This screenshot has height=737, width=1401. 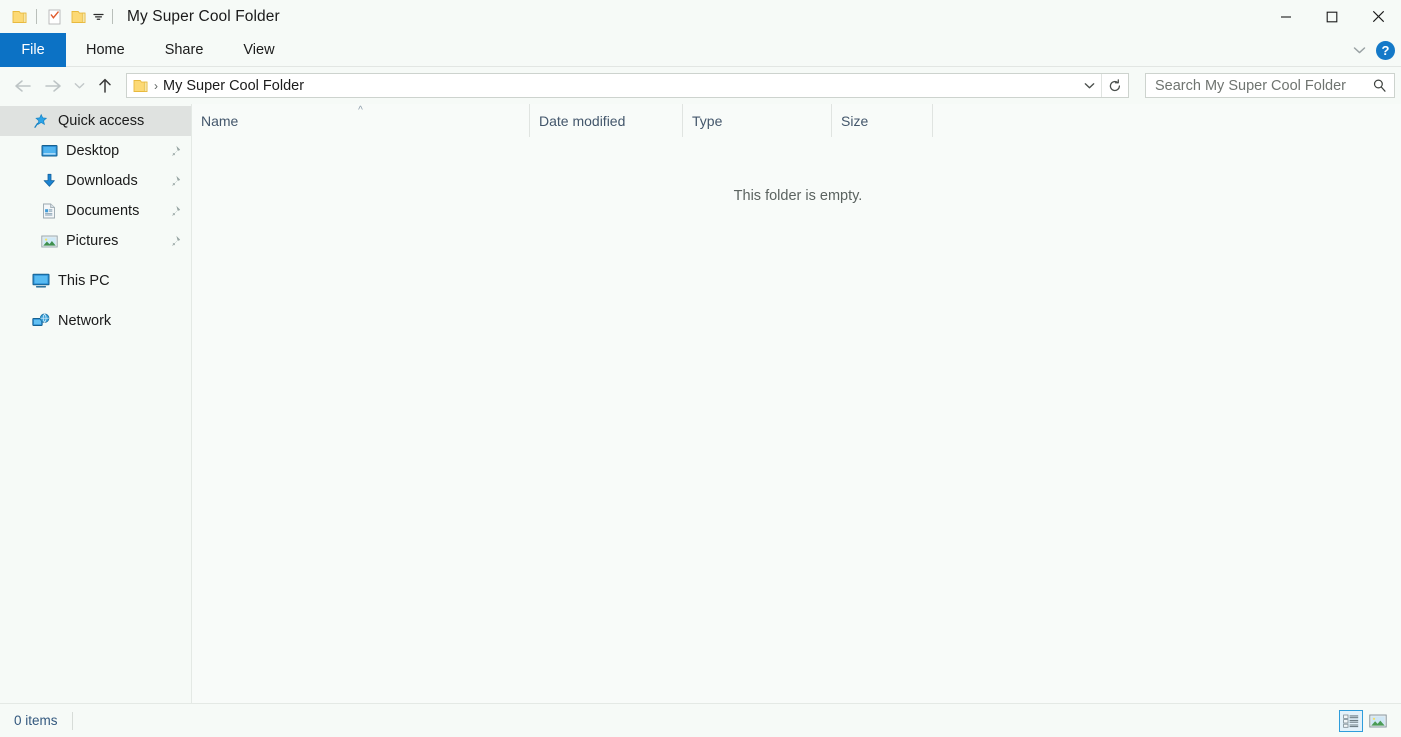 I want to click on search-box: Search My Super Cool Folder, so click(x=1270, y=85).